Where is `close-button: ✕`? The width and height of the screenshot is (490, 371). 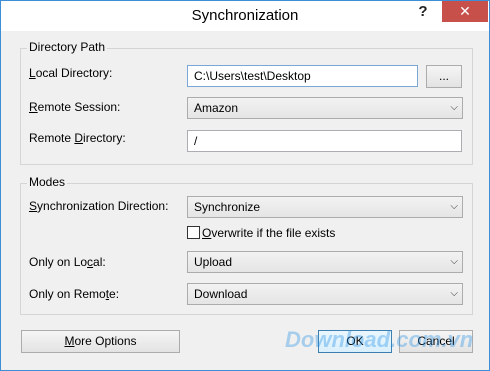
close-button: ✕ is located at coordinates (465, 11).